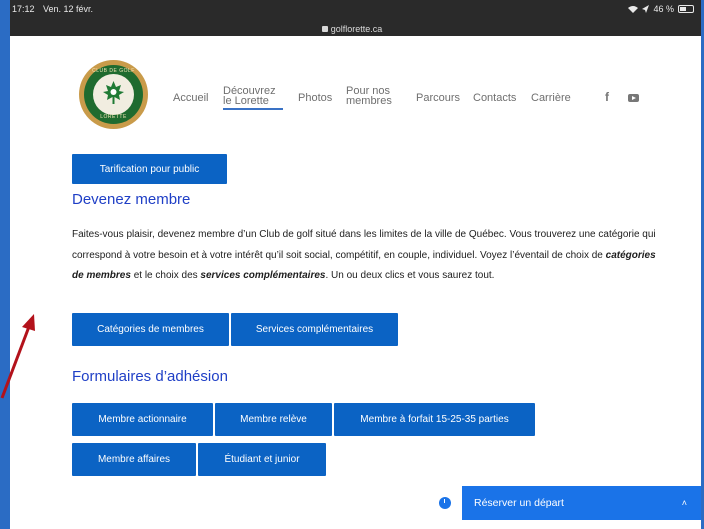 The height and width of the screenshot is (529, 704). I want to click on nav-pournos-line2: membres, so click(369, 101).